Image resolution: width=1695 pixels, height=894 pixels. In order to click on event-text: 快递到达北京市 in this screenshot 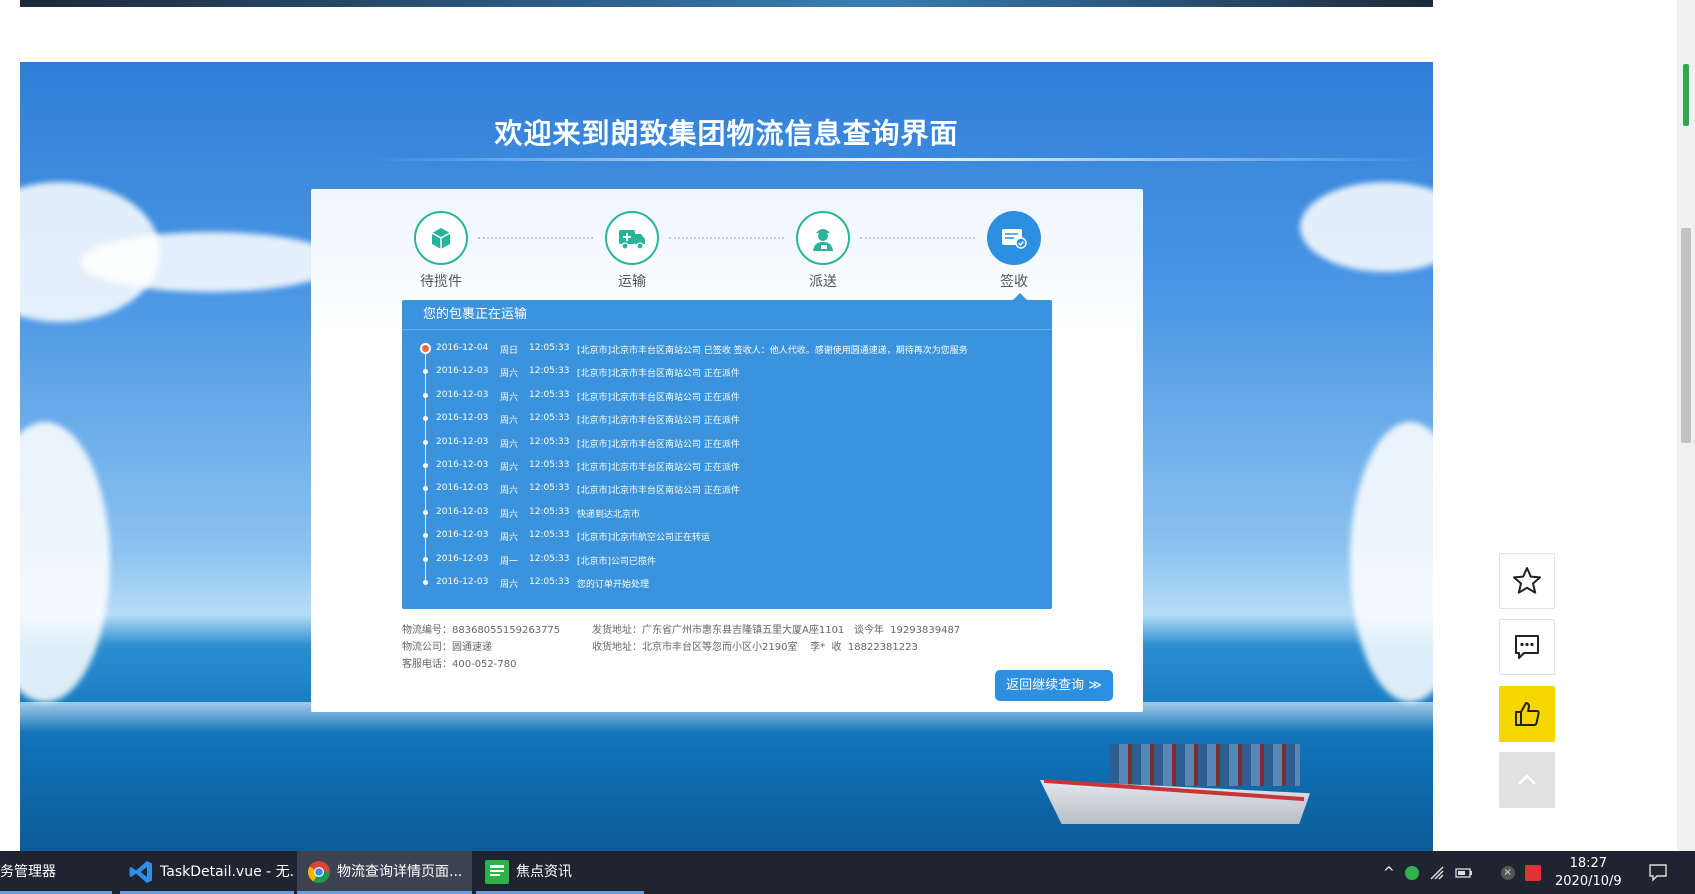, I will do `click(609, 514)`.